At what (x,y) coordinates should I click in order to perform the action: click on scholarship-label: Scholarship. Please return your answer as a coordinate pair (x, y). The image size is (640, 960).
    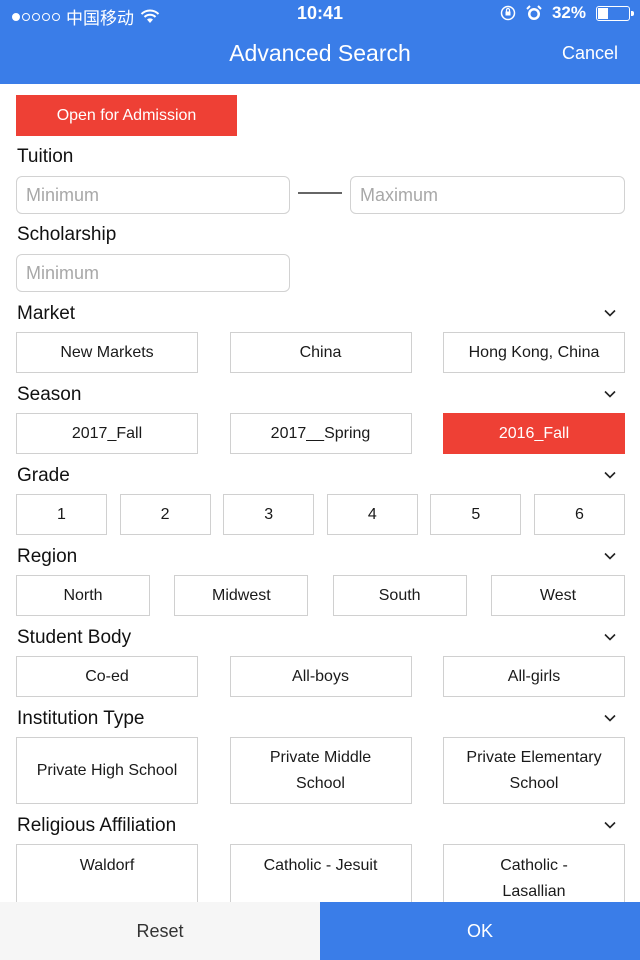
    Looking at the image, I should click on (67, 234).